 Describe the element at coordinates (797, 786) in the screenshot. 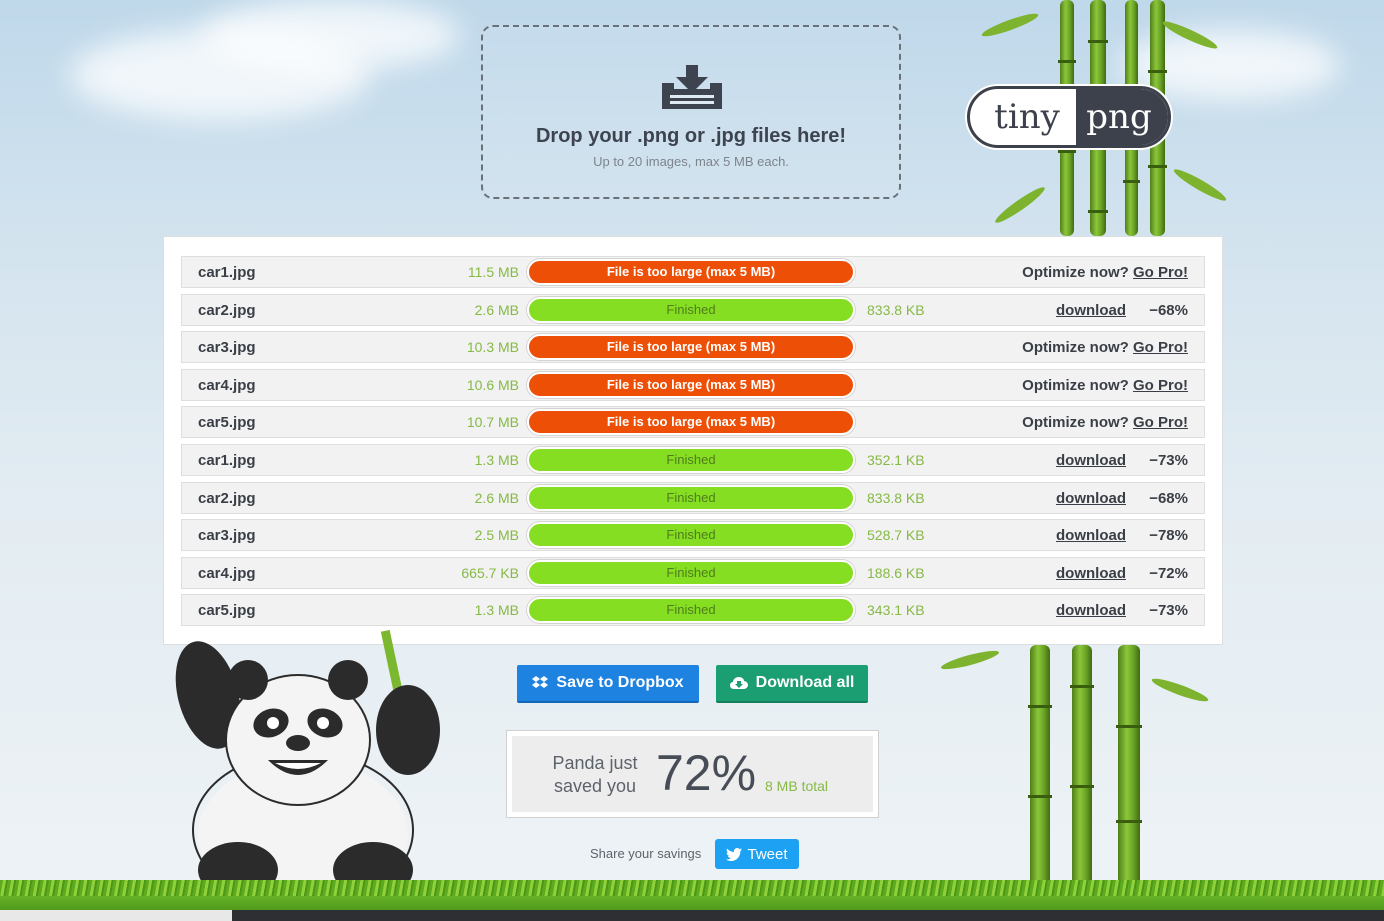

I see `savings-total: 8 MB total` at that location.